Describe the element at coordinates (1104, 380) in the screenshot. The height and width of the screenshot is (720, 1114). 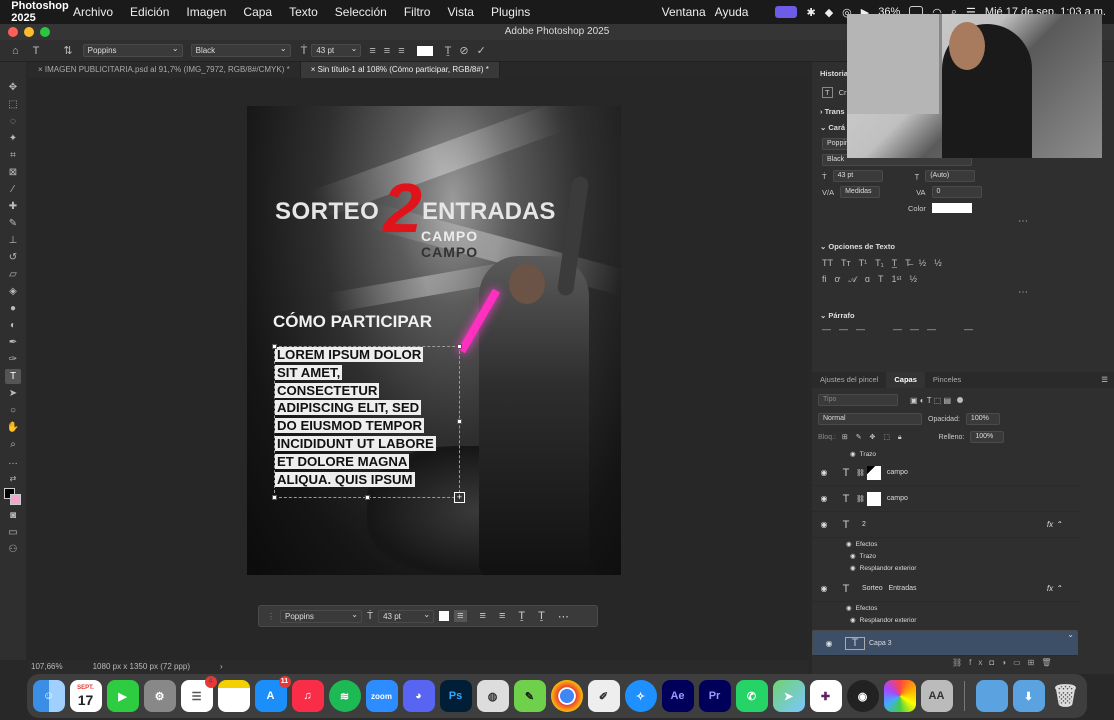
I see `panel-menu-icon: ☰` at that location.